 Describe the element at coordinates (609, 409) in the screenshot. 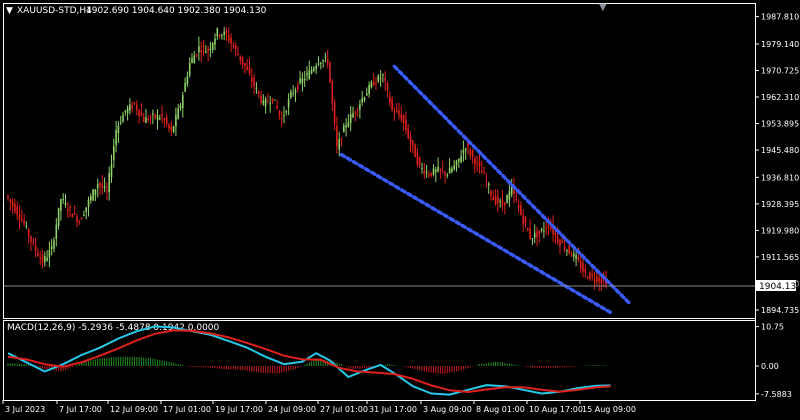

I see `time-tick-label: 15 Aug 09:00` at that location.